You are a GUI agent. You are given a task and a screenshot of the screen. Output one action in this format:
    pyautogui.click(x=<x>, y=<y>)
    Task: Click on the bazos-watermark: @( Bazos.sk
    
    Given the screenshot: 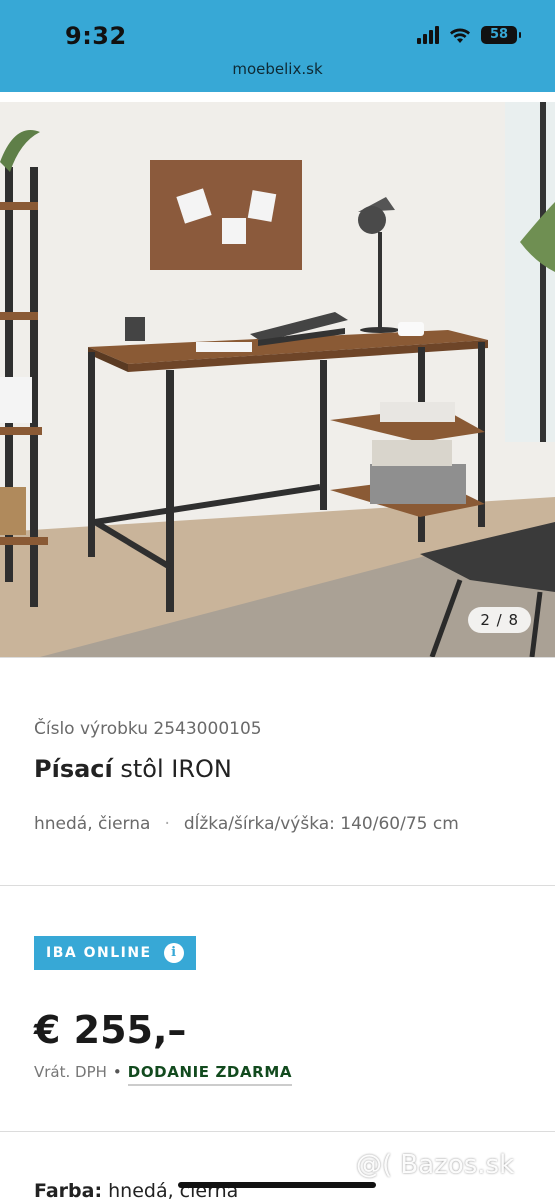 What is the action you would take?
    pyautogui.click(x=435, y=1165)
    